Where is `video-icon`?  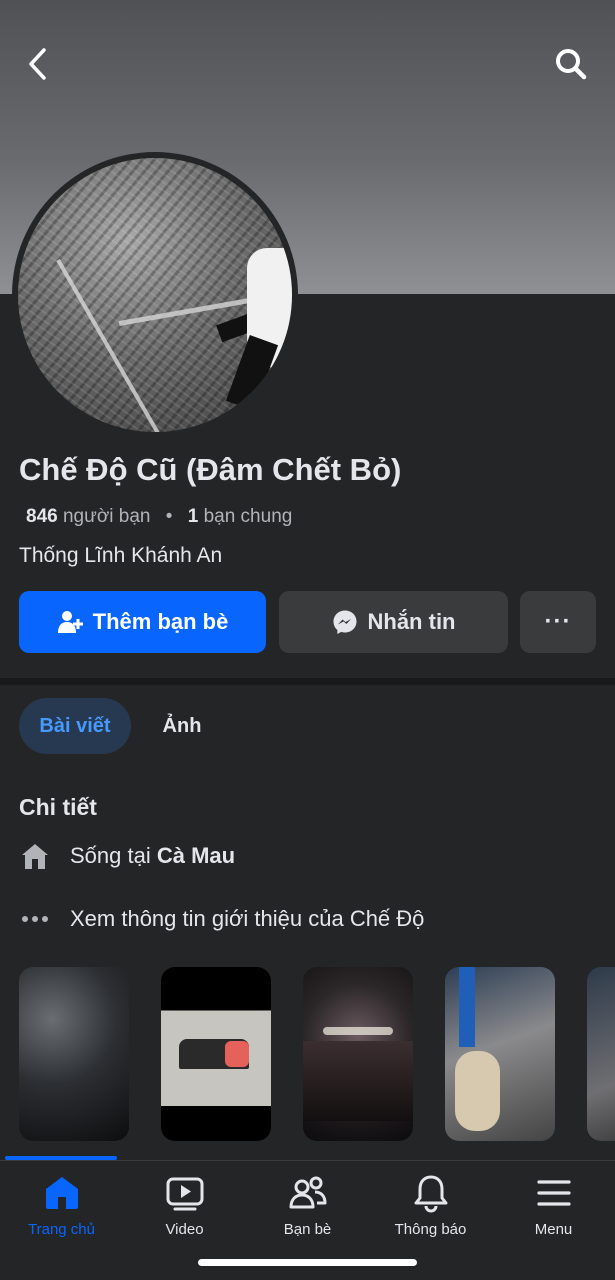
video-icon is located at coordinates (184, 1194).